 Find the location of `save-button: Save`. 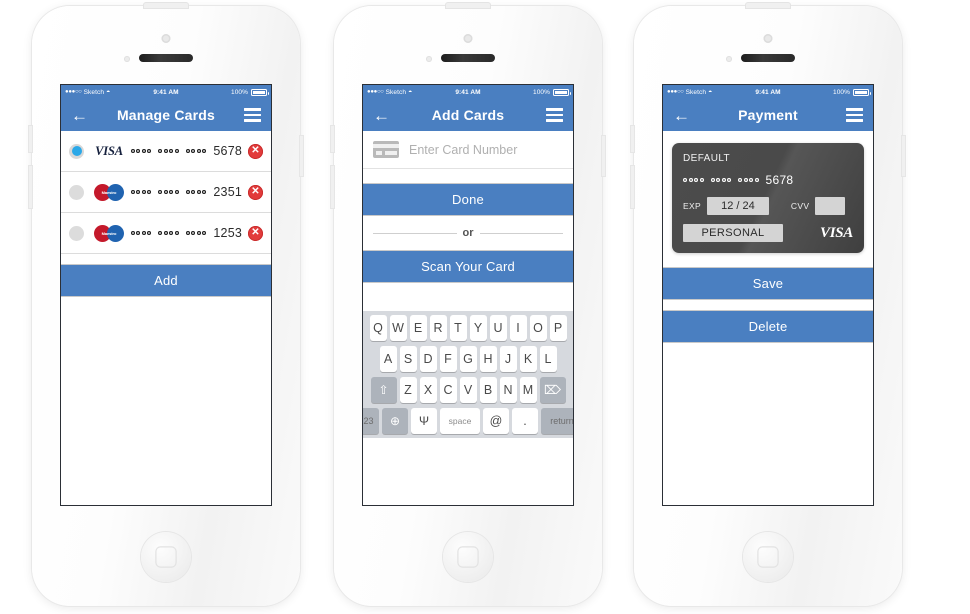

save-button: Save is located at coordinates (768, 283).